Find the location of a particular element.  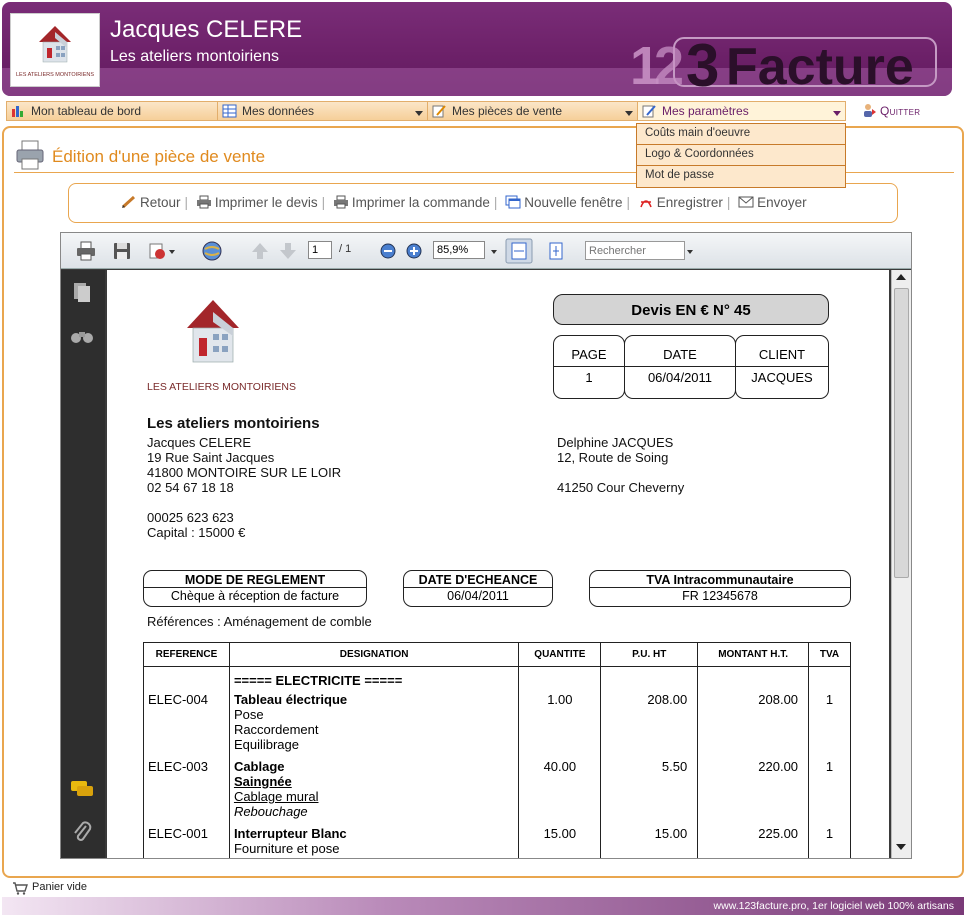

menu-item-logo-contact: Logo & Coordonnées is located at coordinates (741, 155).